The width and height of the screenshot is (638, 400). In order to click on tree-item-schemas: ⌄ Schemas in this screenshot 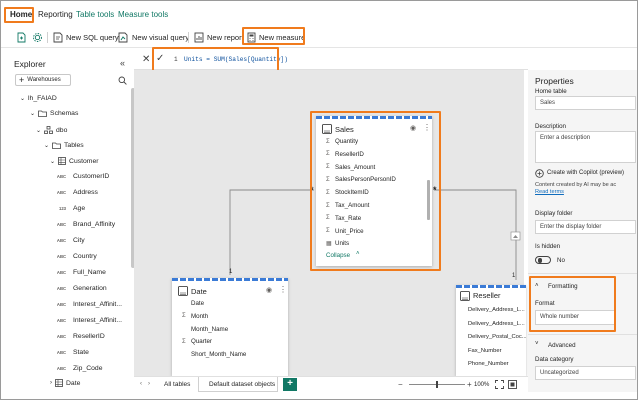, I will do `click(54, 113)`.